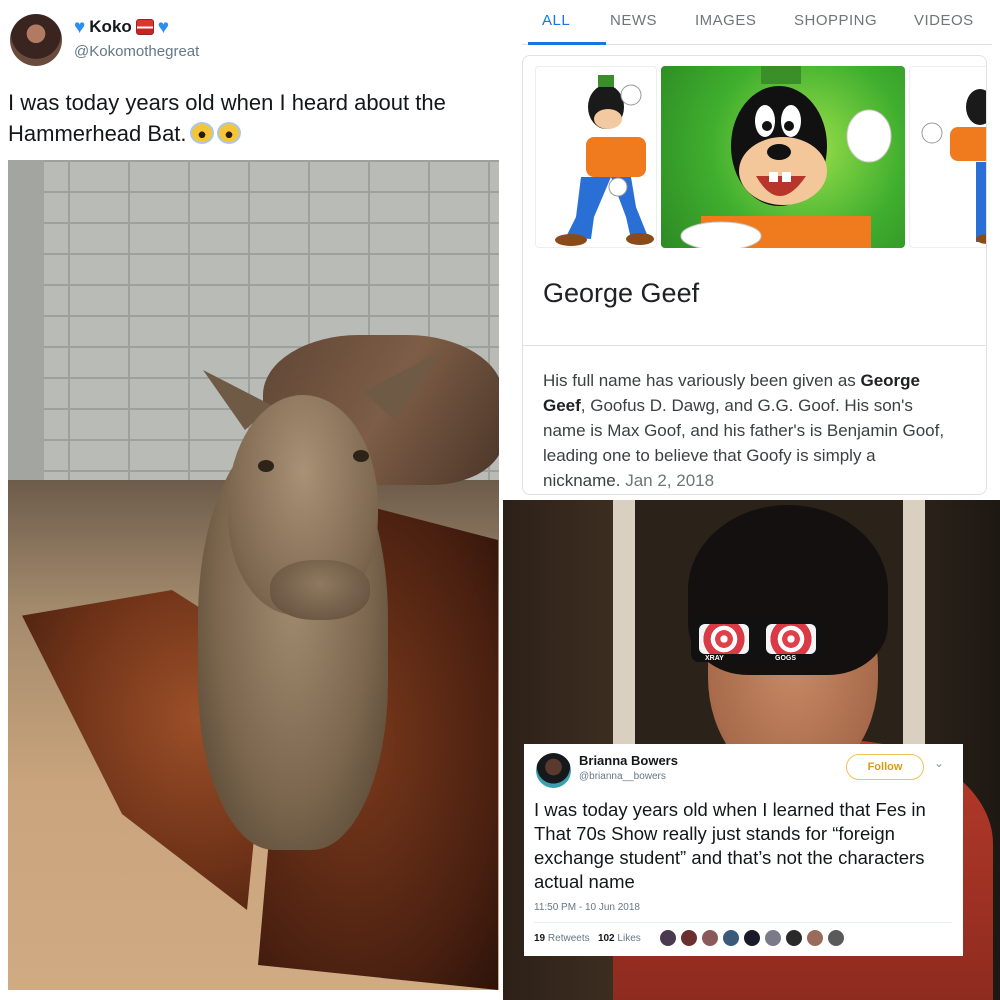 The height and width of the screenshot is (1000, 1000). Describe the element at coordinates (587, 907) in the screenshot. I see `tweet-timestamp: 11:50 PM - 10 Jun 2018` at that location.